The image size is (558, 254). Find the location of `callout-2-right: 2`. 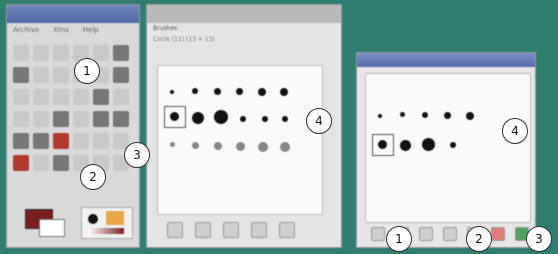

callout-2-right: 2 is located at coordinates (479, 239).